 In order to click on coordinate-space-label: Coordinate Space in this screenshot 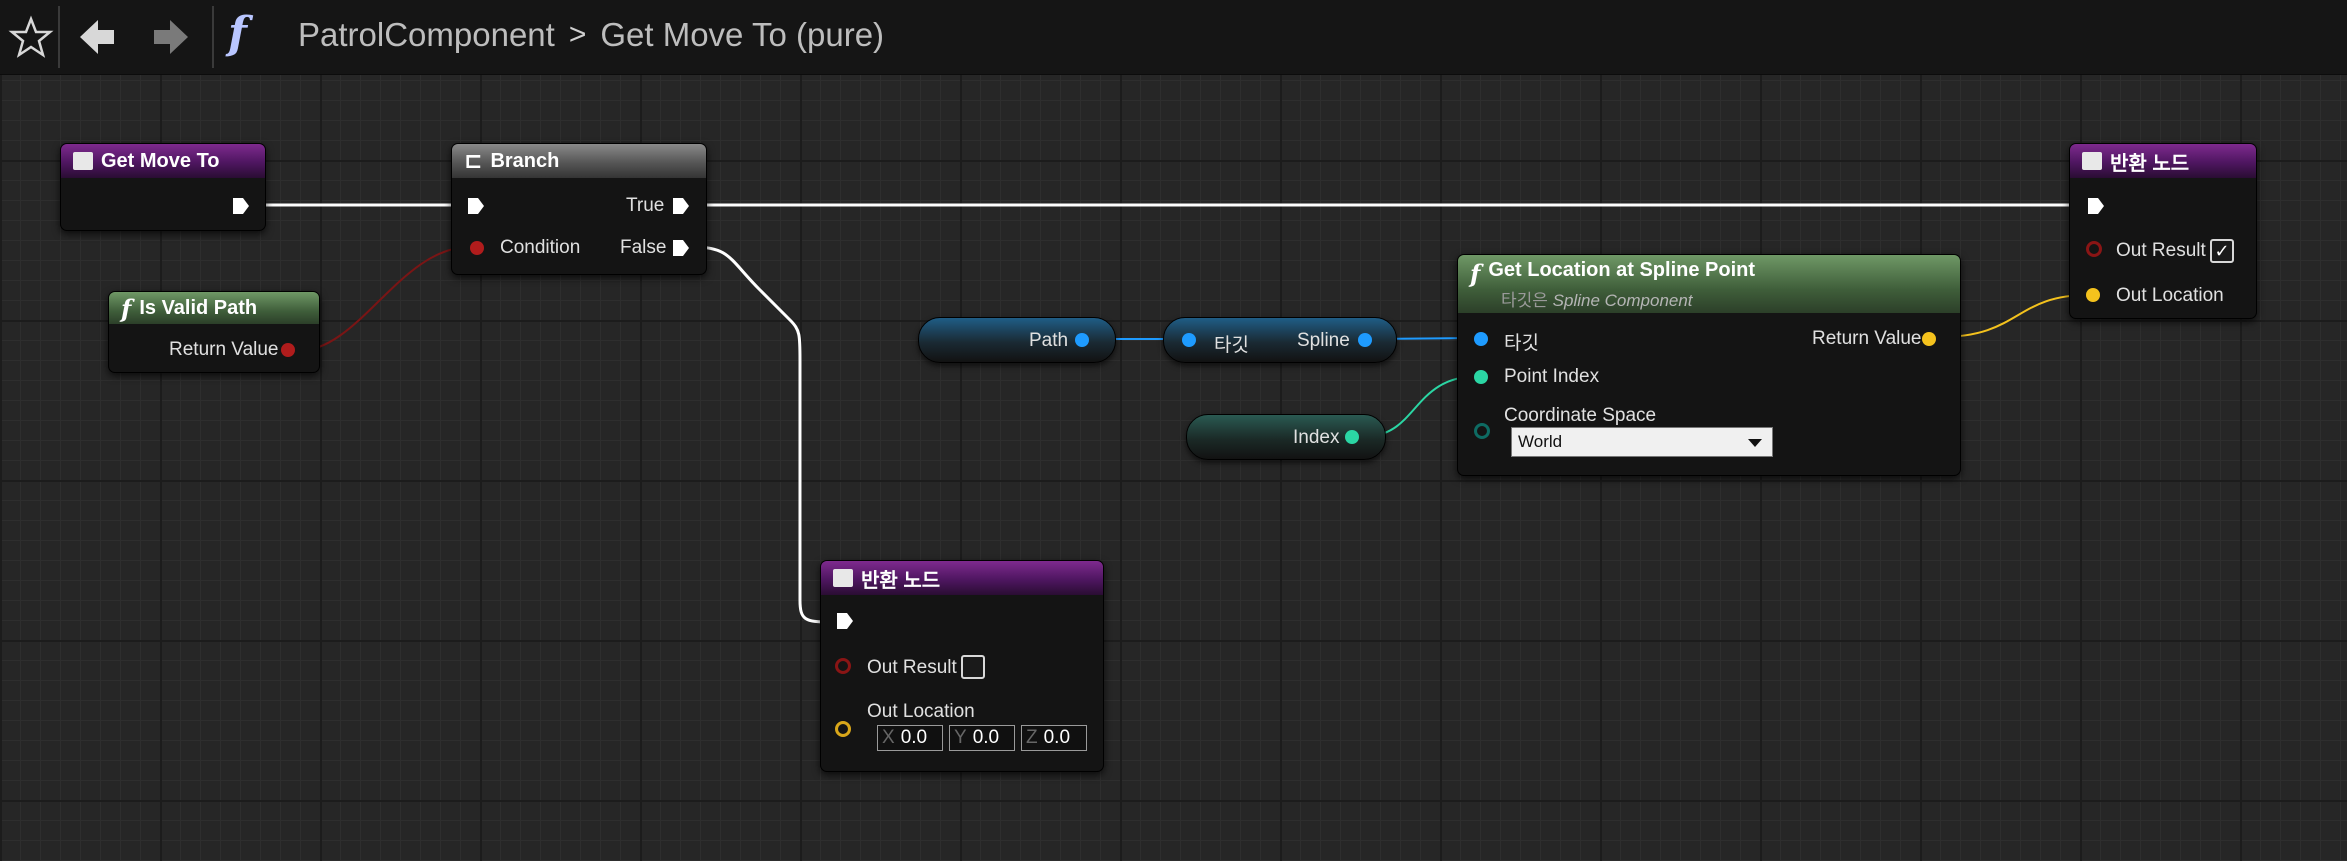, I will do `click(1580, 415)`.